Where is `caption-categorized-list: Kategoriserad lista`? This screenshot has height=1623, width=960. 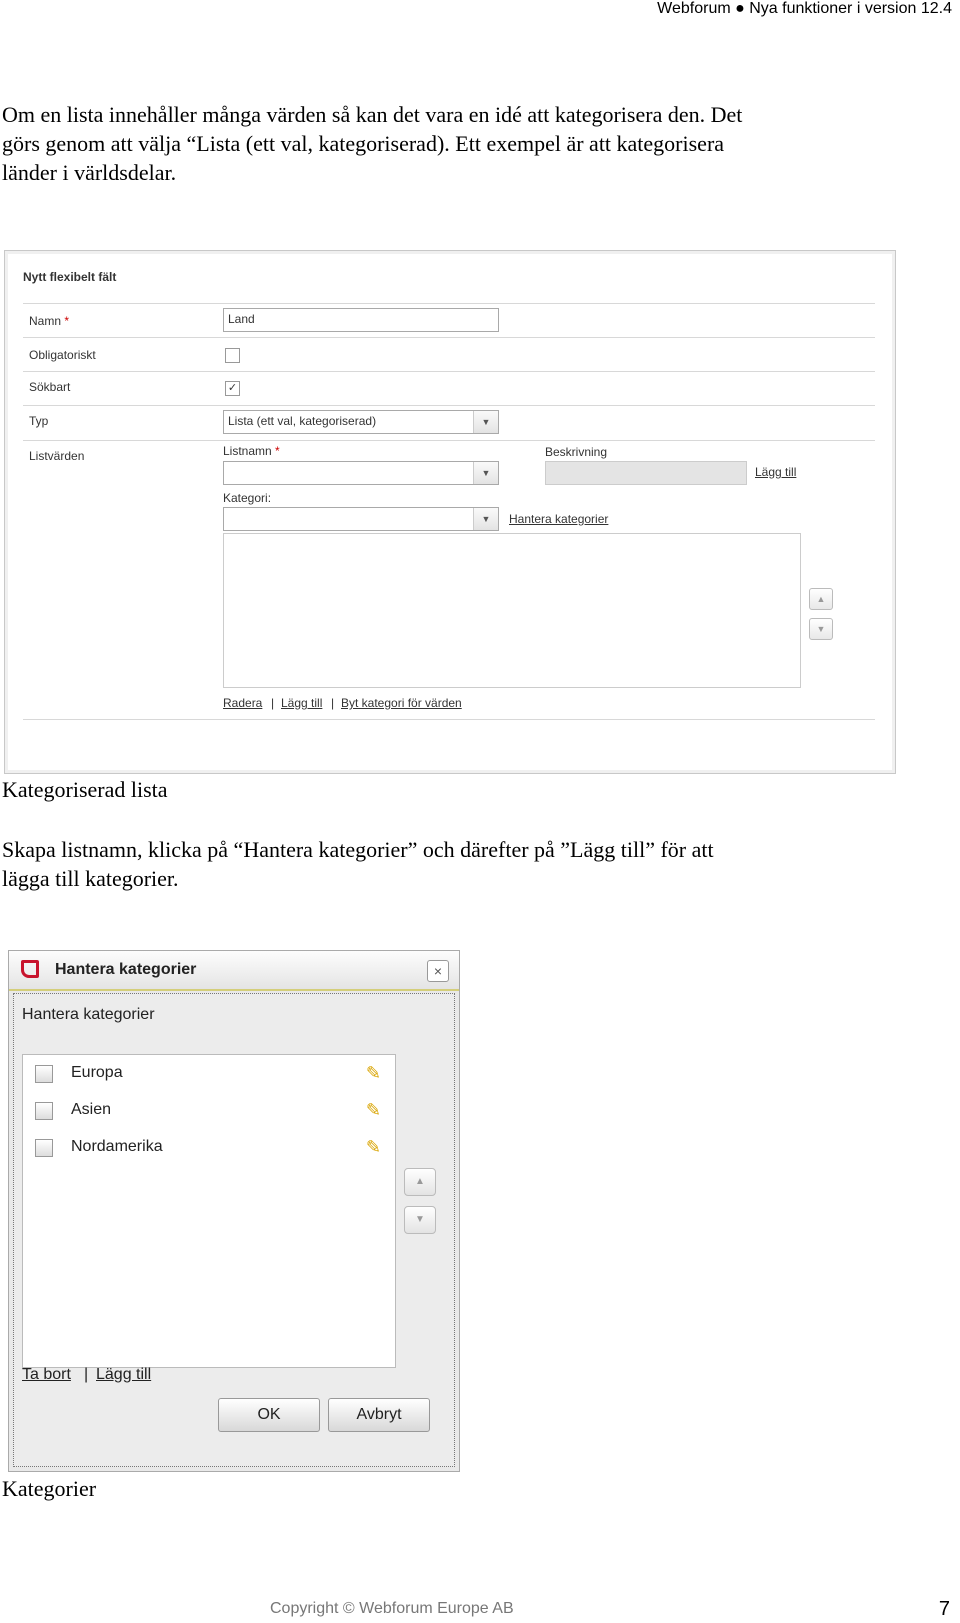 caption-categorized-list: Kategoriserad lista is located at coordinates (85, 789).